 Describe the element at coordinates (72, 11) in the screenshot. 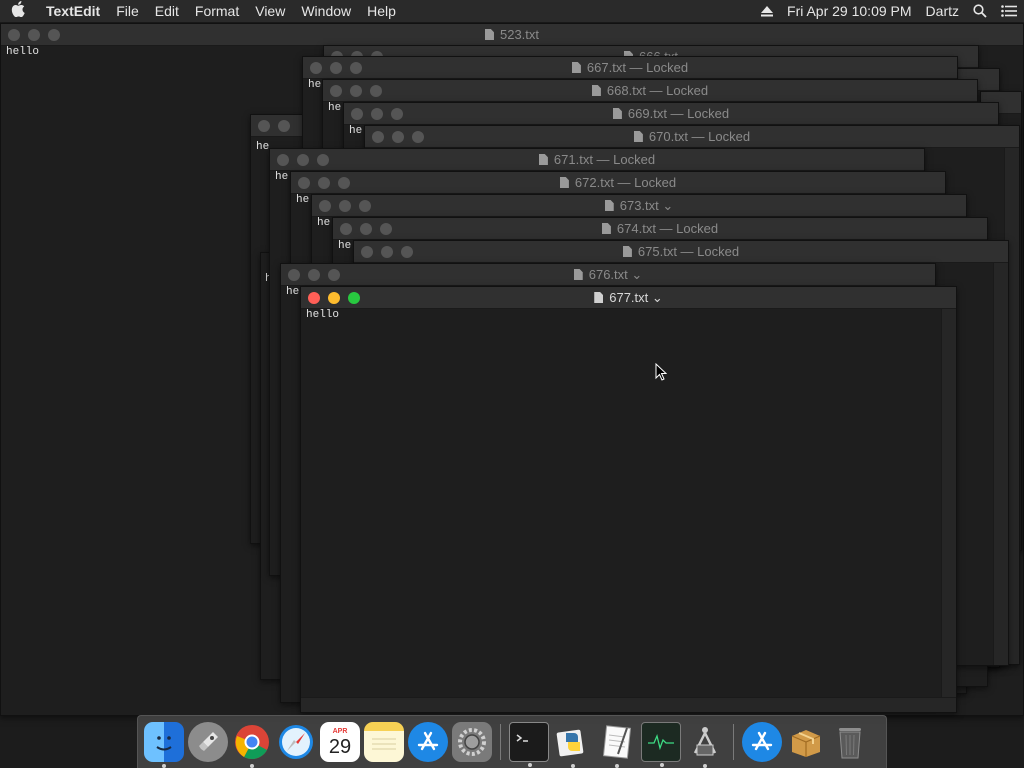

I see `menu-app-name: TextEdit` at that location.